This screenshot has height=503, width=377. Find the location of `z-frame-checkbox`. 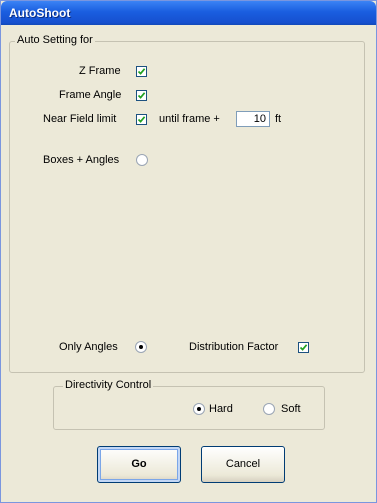

z-frame-checkbox is located at coordinates (141, 71).